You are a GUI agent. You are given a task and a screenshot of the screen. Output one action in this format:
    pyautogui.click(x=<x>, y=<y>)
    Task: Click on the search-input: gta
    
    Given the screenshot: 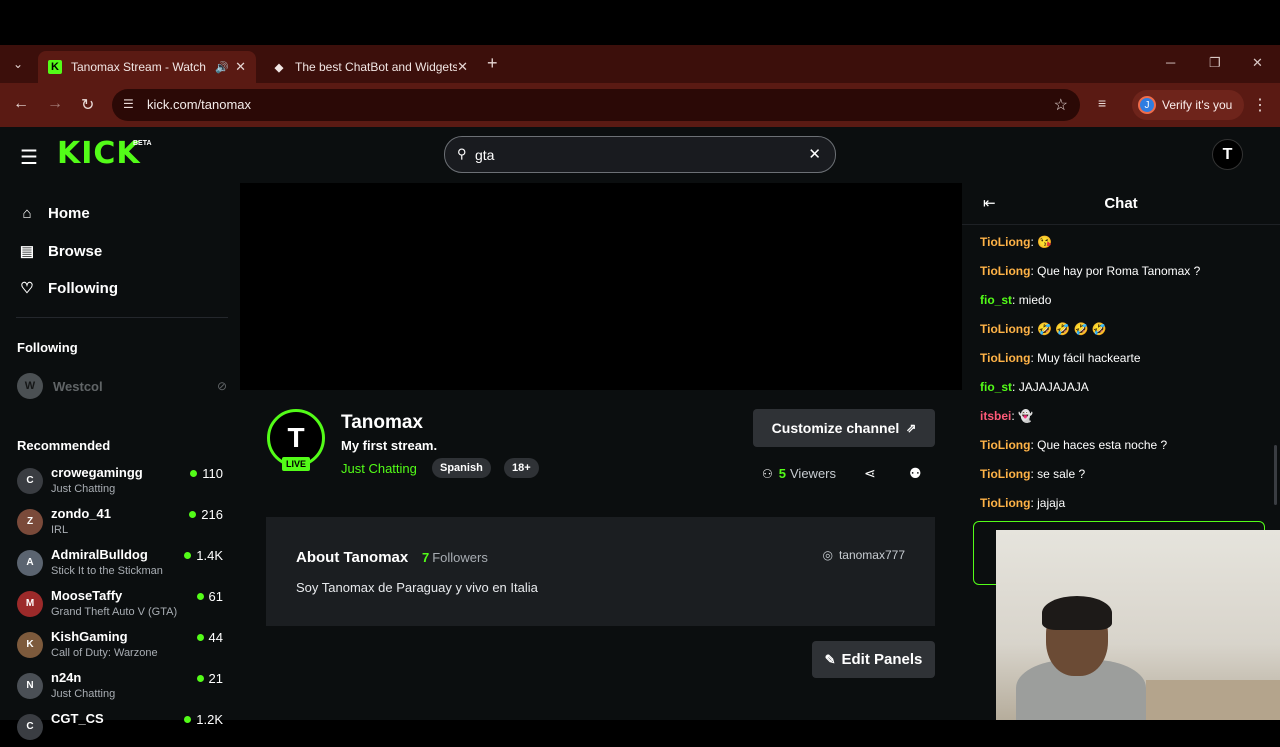 What is the action you would take?
    pyautogui.click(x=484, y=155)
    